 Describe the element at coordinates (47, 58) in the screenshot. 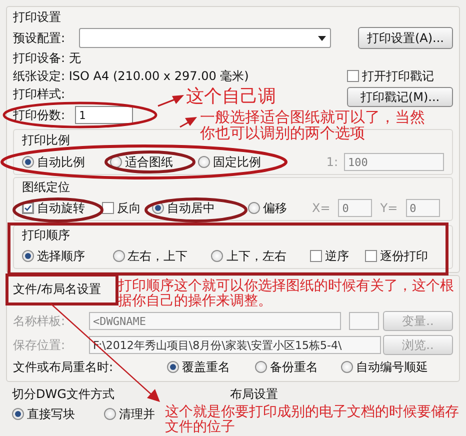

I see `device-text: 打印设备: 无` at that location.